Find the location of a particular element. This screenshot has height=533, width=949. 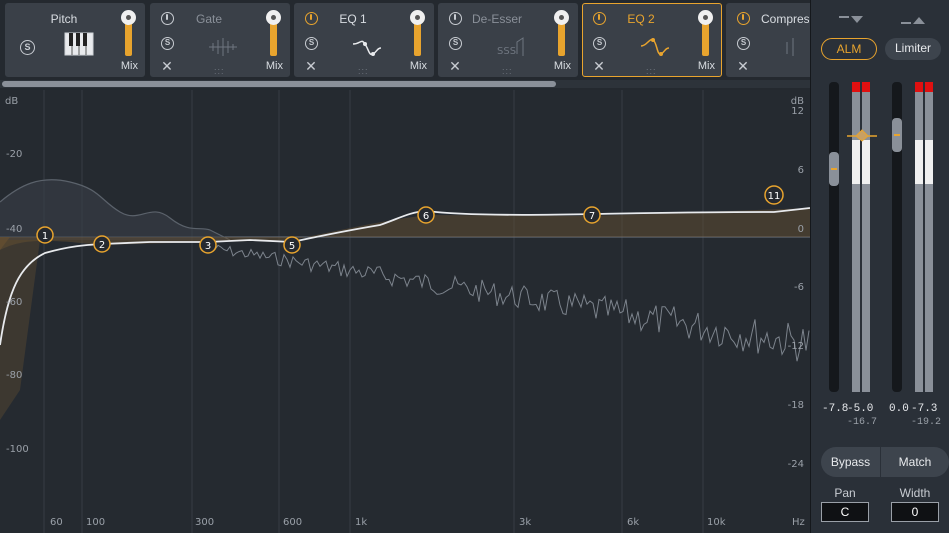

compressor-icon is located at coordinates (790, 47).